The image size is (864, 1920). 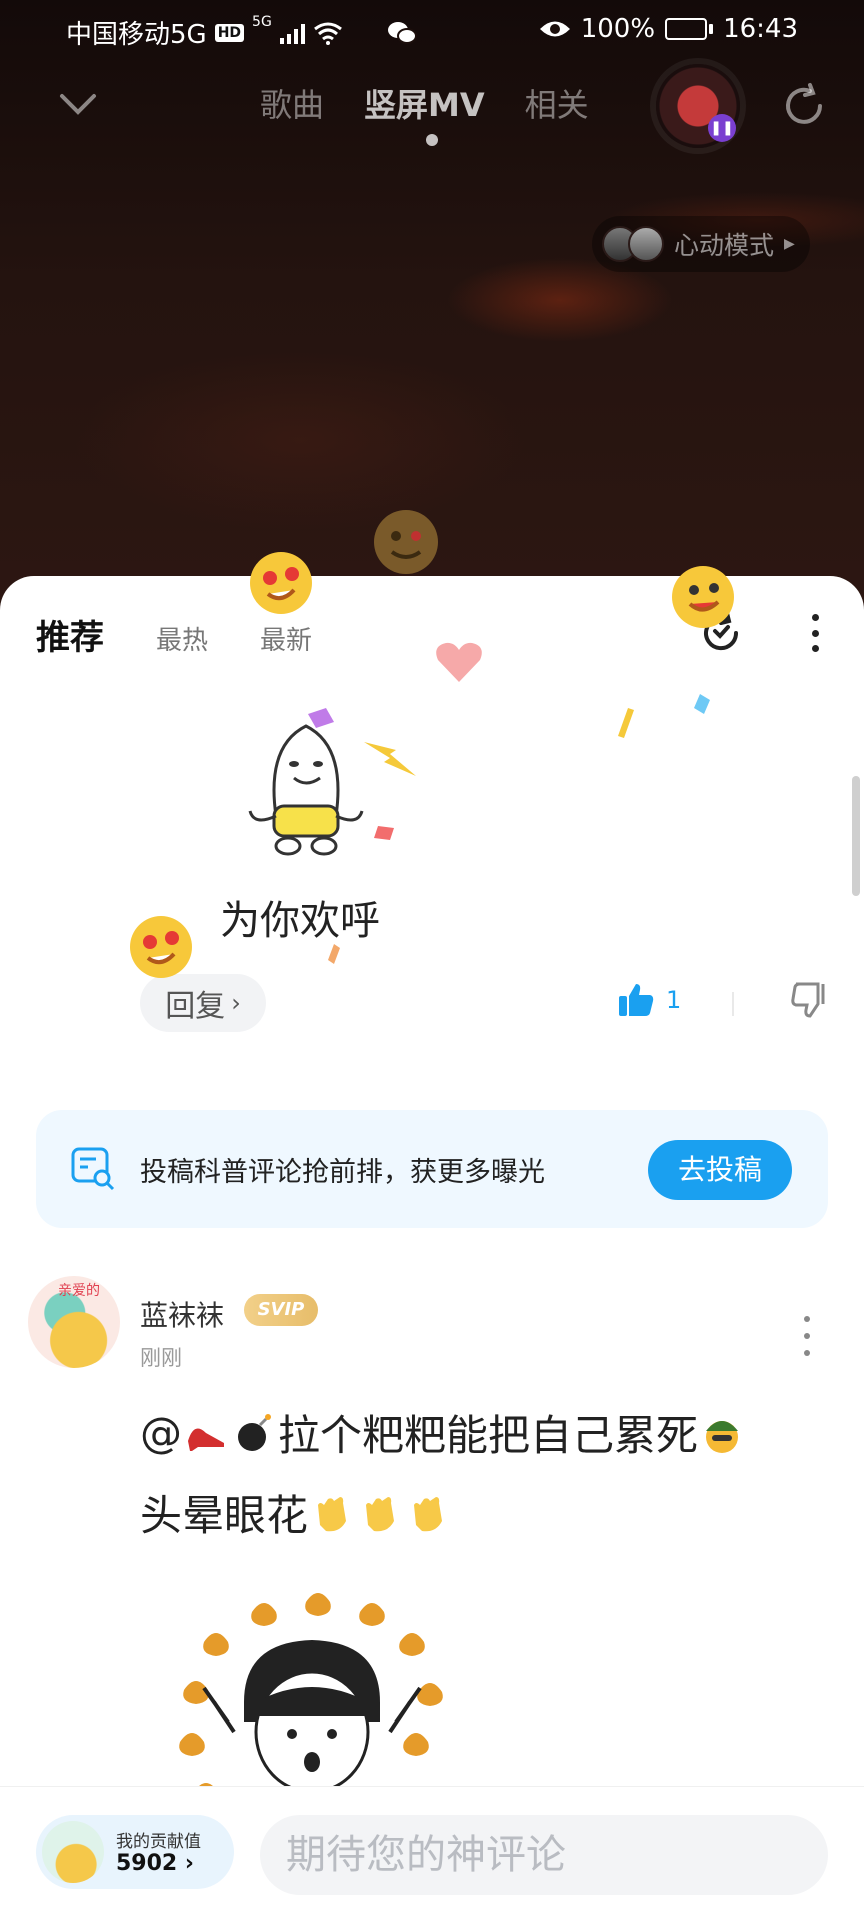 I want to click on divider, so click(x=733, y=1004).